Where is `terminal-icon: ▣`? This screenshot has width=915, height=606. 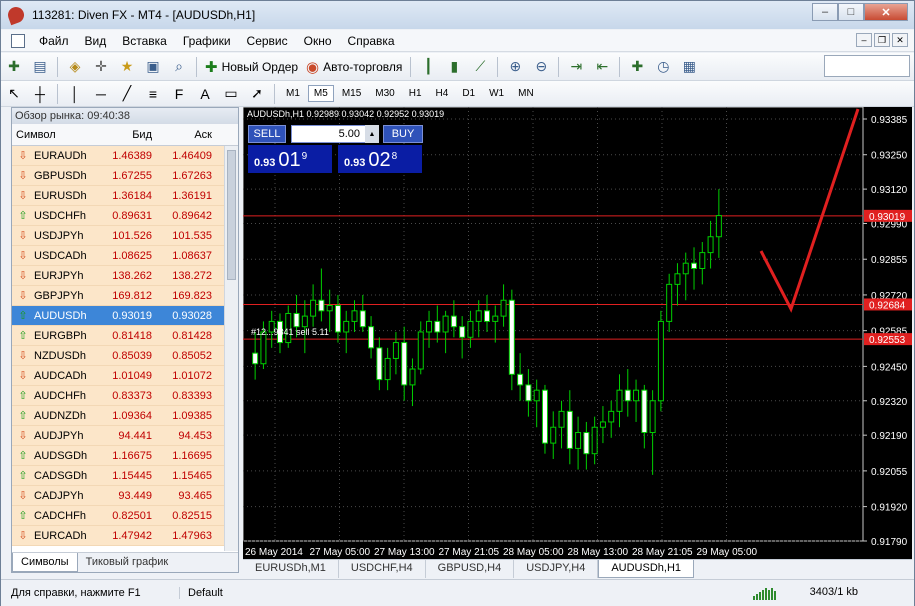 terminal-icon: ▣ is located at coordinates (153, 67).